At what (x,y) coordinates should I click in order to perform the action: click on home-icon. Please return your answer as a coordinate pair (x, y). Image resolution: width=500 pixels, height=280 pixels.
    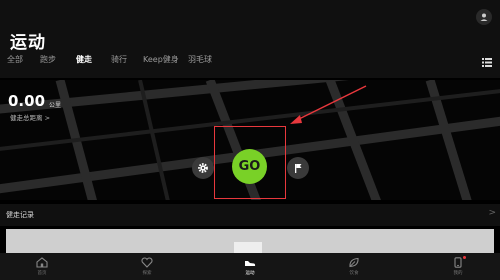
    Looking at the image, I should click on (42, 262).